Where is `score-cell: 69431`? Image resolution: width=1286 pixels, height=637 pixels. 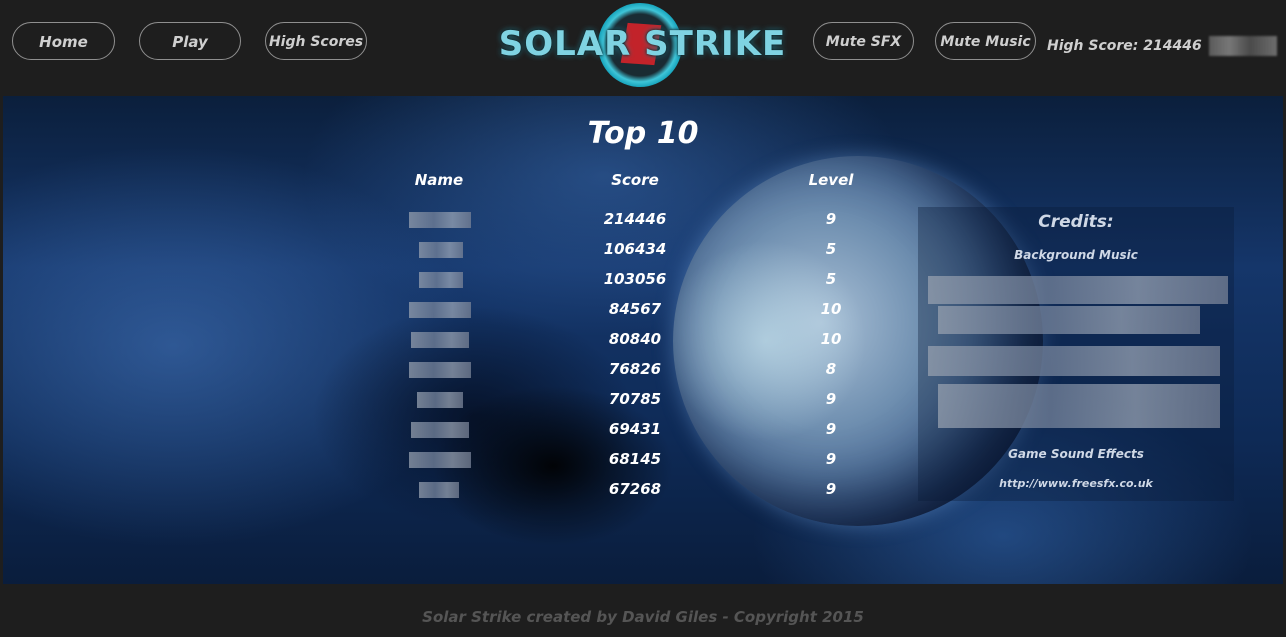 score-cell: 69431 is located at coordinates (635, 429).